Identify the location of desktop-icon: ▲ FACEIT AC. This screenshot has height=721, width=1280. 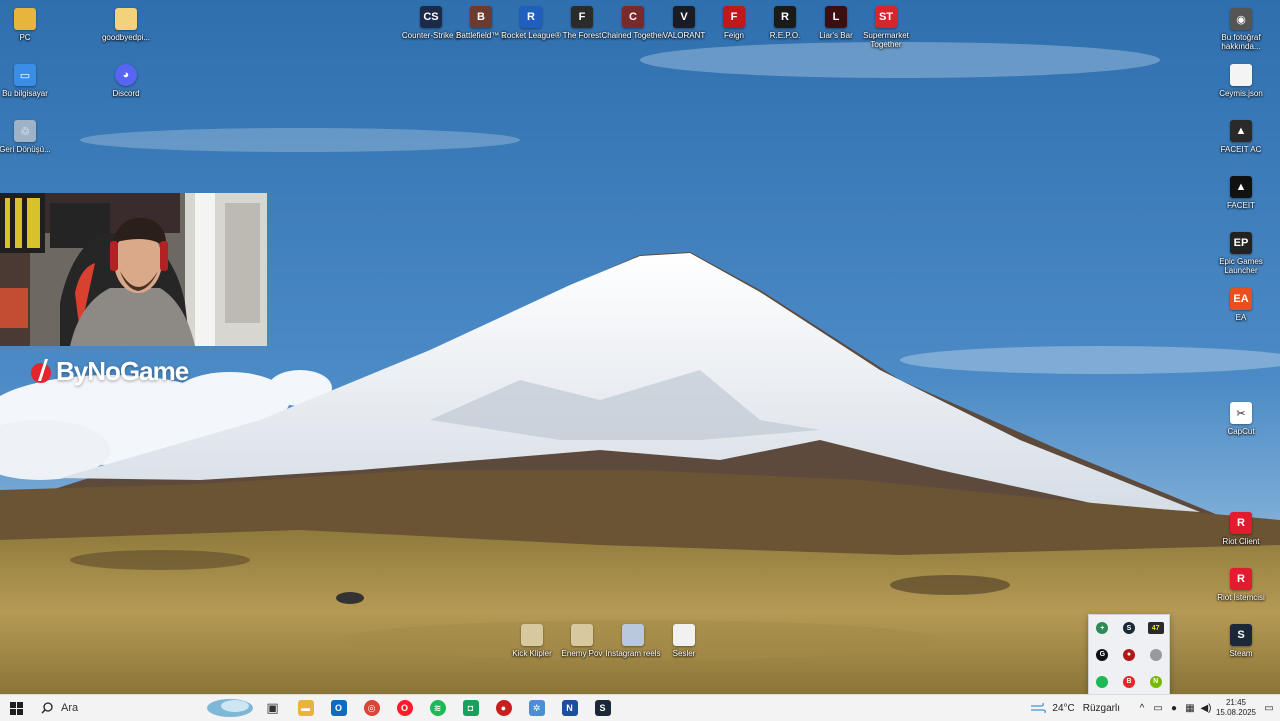
(1241, 146).